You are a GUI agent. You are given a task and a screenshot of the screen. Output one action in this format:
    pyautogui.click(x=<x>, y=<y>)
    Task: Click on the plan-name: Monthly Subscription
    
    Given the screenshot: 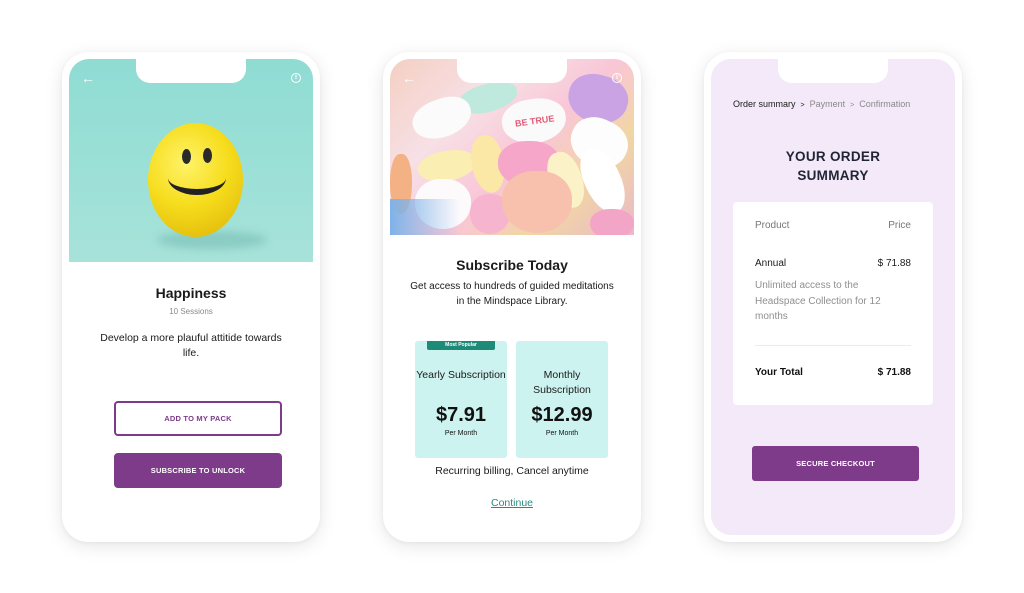 What is the action you would take?
    pyautogui.click(x=562, y=382)
    